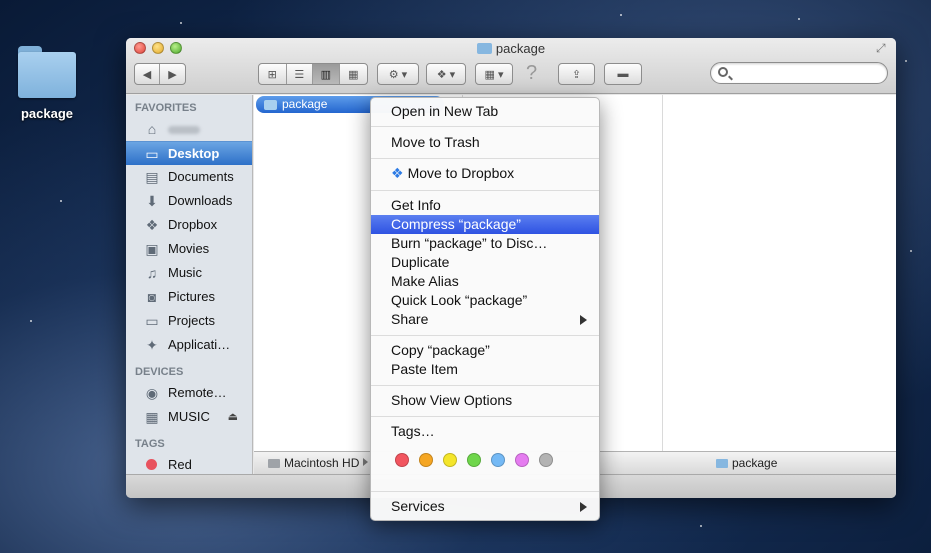 Image resolution: width=931 pixels, height=553 pixels. I want to click on sidebar-item-label, so click(184, 129).